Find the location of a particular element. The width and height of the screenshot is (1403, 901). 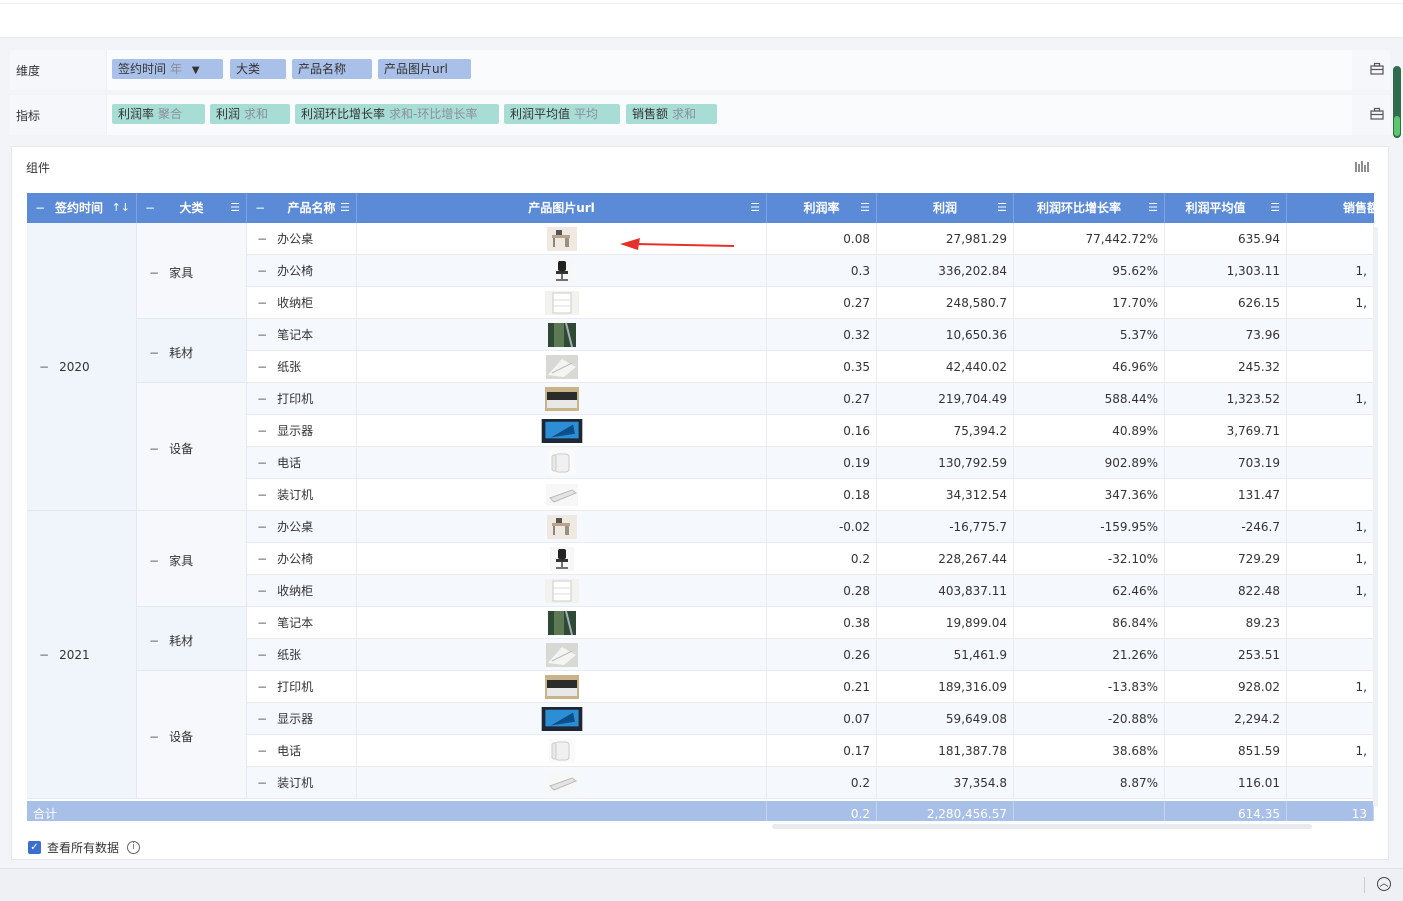

table-row: − 纸张 0.35 42,440.02 46.96% 245.32 is located at coordinates (810, 367).